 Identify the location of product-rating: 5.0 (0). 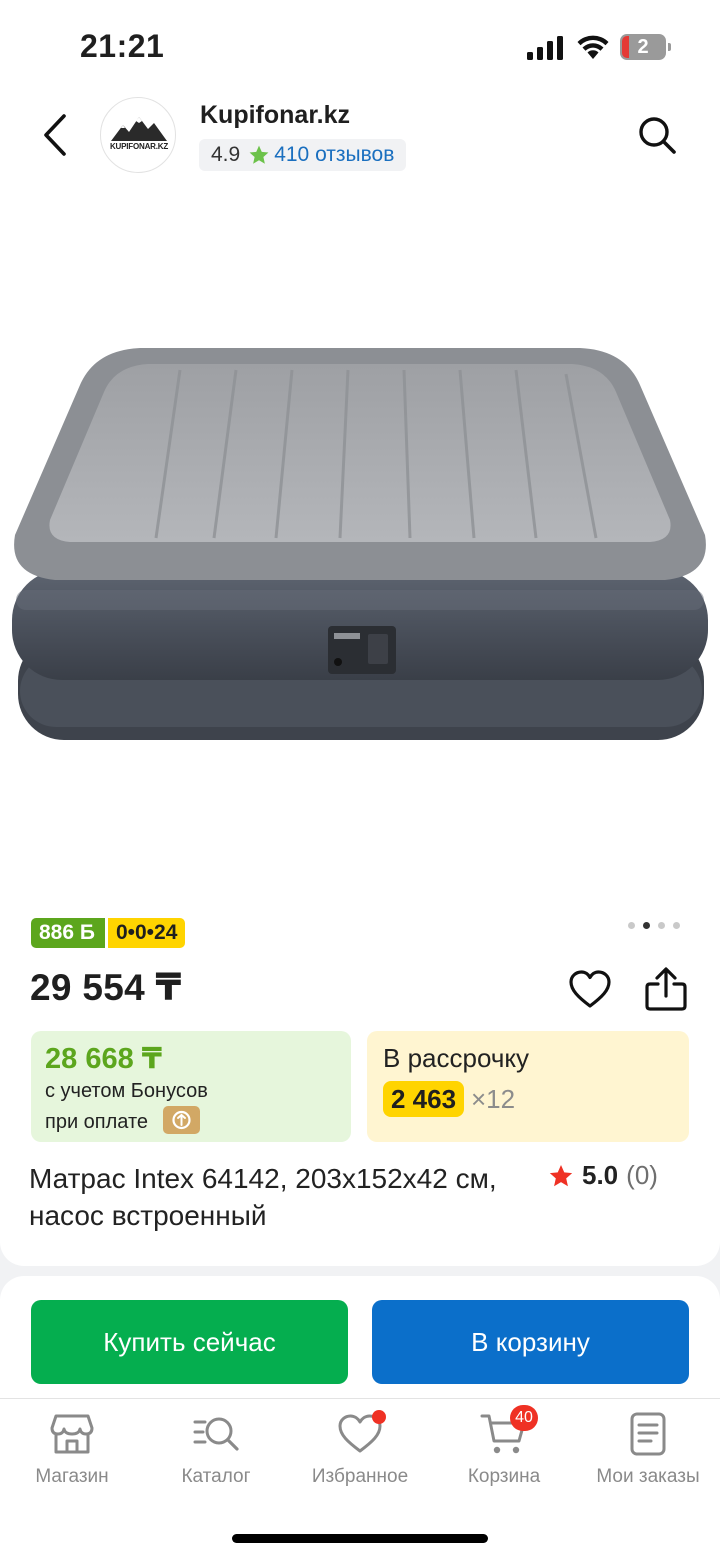
(603, 1175).